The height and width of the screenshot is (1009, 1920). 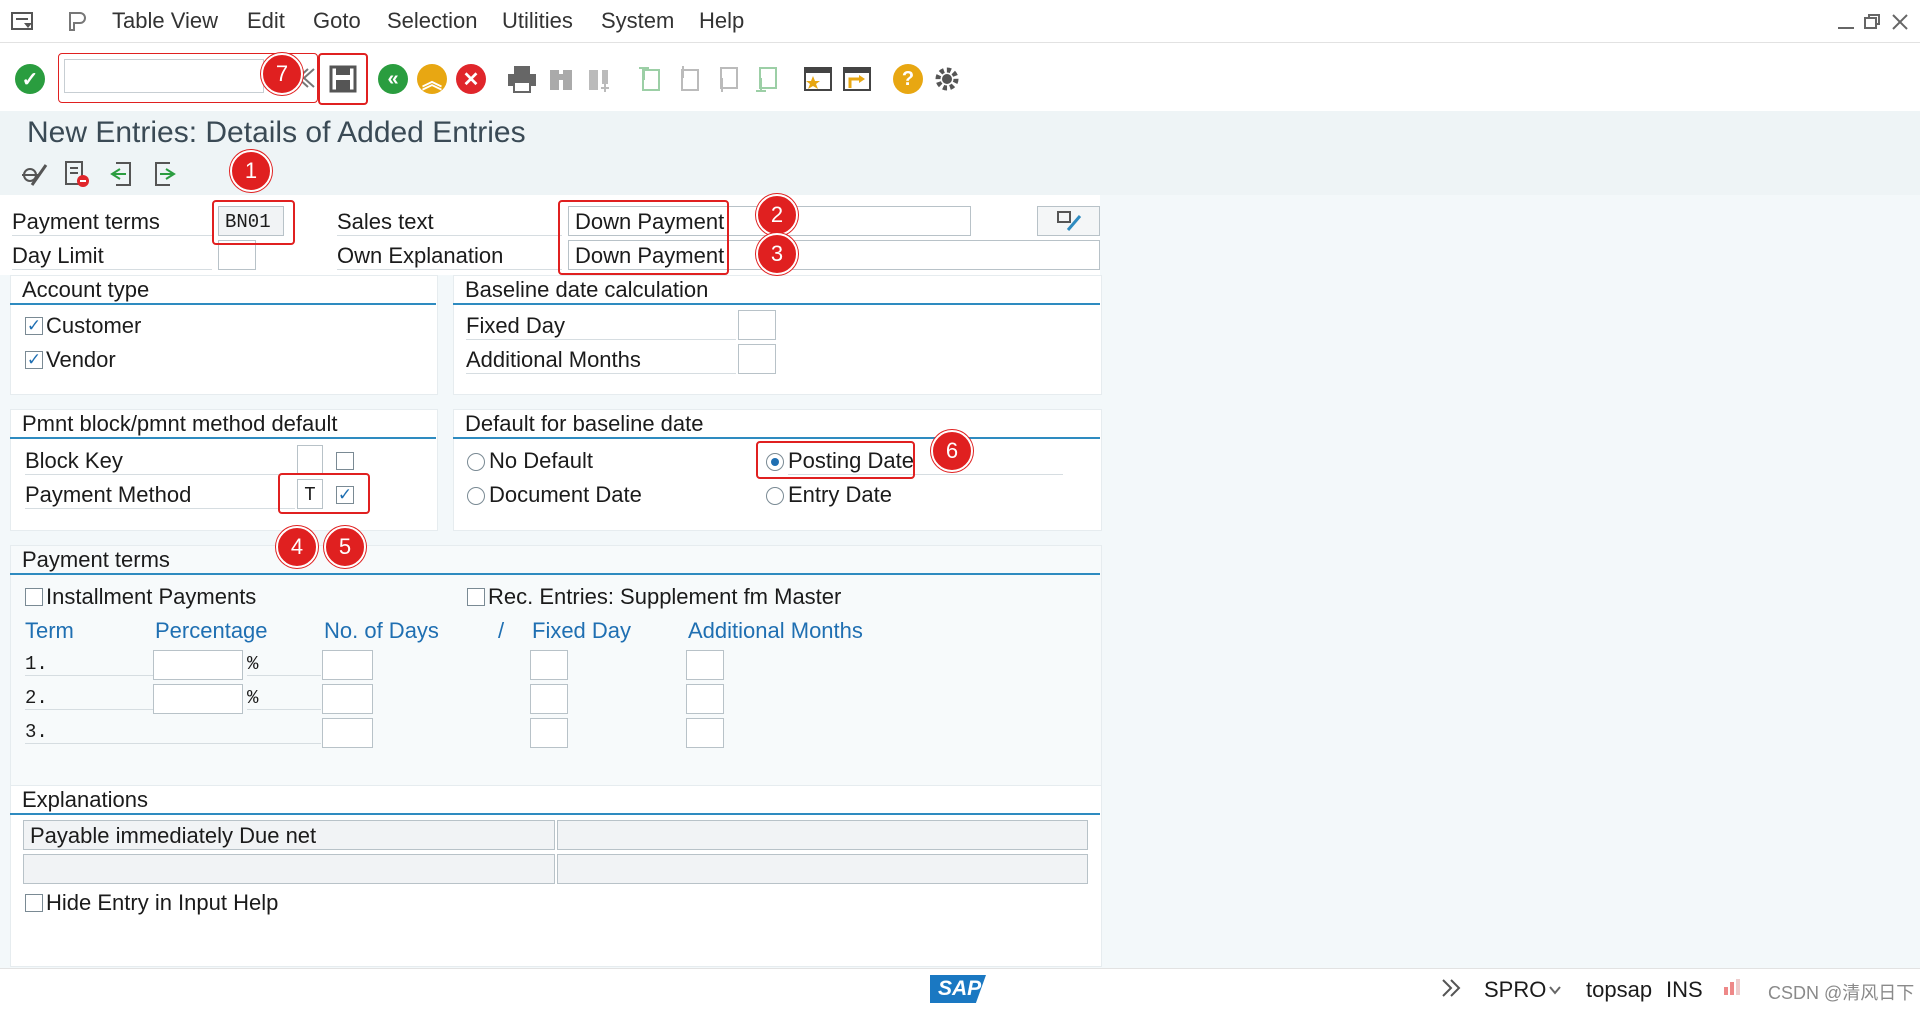 What do you see at coordinates (343, 79) in the screenshot?
I see `save-button` at bounding box center [343, 79].